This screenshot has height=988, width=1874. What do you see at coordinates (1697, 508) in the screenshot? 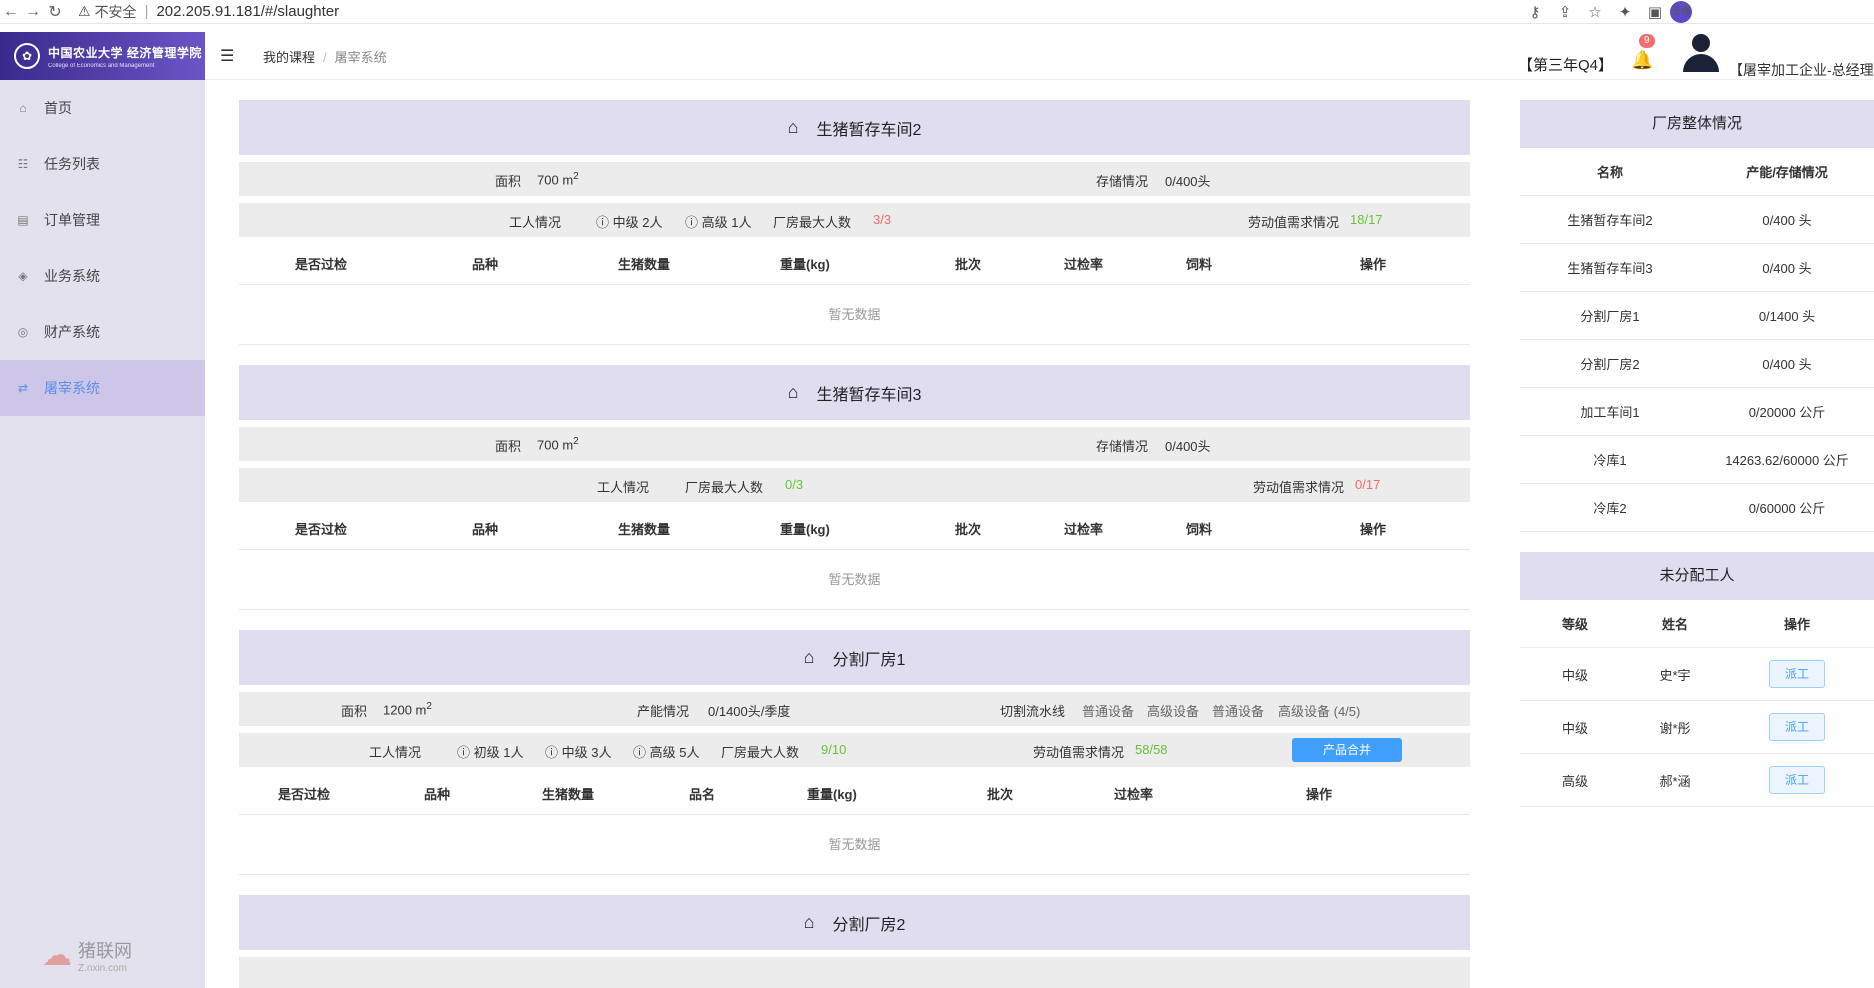
I see `table-row: 冷库2 0/60000 公斤` at bounding box center [1697, 508].